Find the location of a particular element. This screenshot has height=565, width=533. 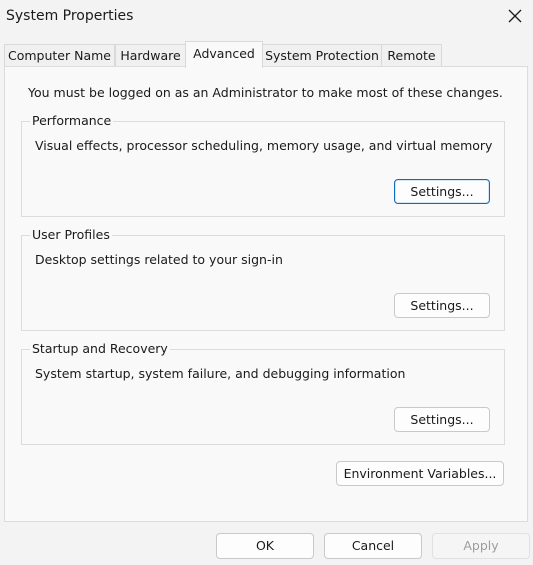

close-icon is located at coordinates (515, 17).